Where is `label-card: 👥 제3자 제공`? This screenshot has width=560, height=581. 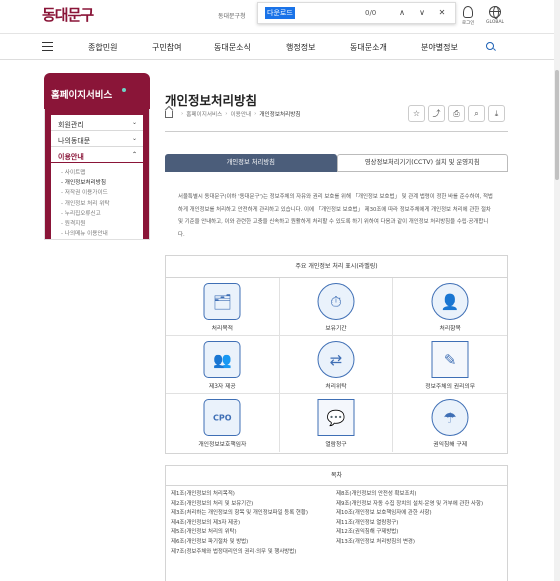 label-card: 👥 제3자 제공 is located at coordinates (223, 365).